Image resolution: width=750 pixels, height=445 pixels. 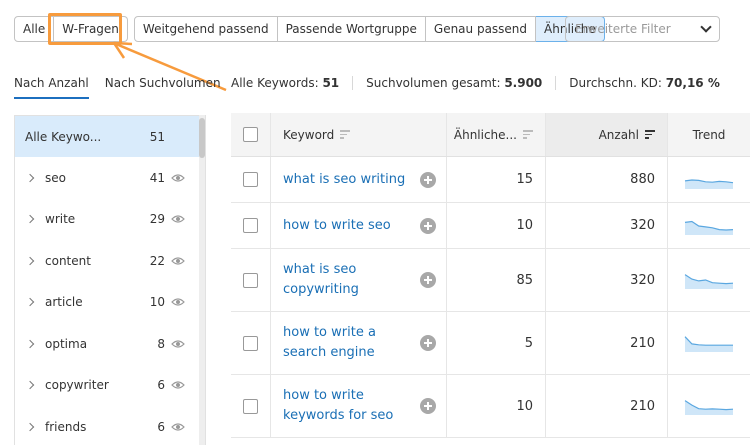 I want to click on tab-by-volume: Nach Suchvolumen, so click(x=163, y=87).